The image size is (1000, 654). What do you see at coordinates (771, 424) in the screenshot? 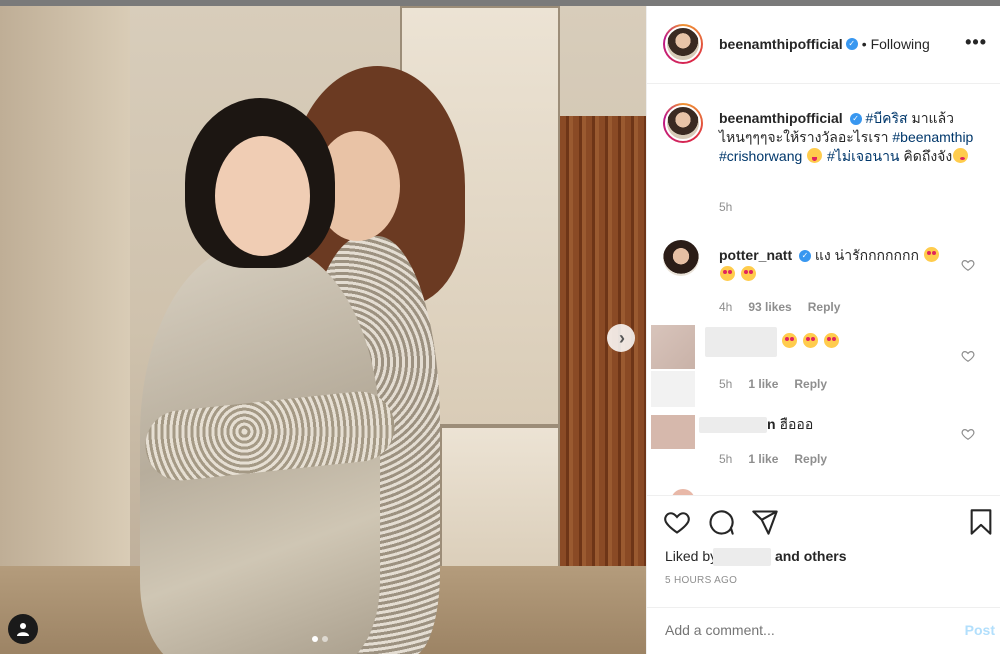
I see `commenter-username-tail: n` at bounding box center [771, 424].